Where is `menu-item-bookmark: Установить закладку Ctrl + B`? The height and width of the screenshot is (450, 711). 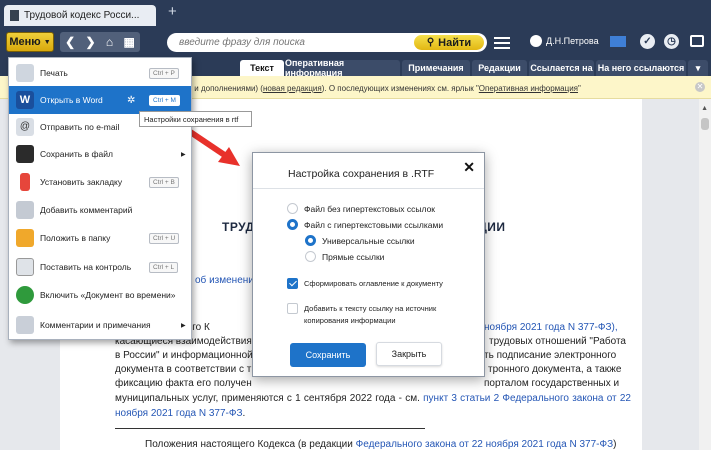 menu-item-bookmark: Установить закладку Ctrl + B is located at coordinates (100, 182).